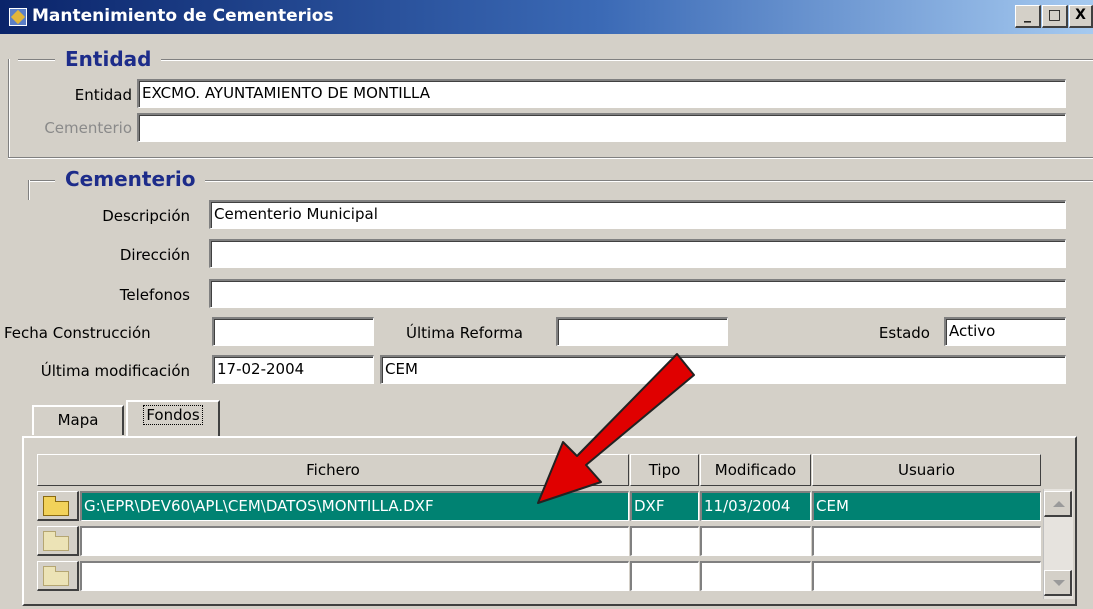  I want to click on ultima-modificacion-date-field: 17-02-2004, so click(293, 369).